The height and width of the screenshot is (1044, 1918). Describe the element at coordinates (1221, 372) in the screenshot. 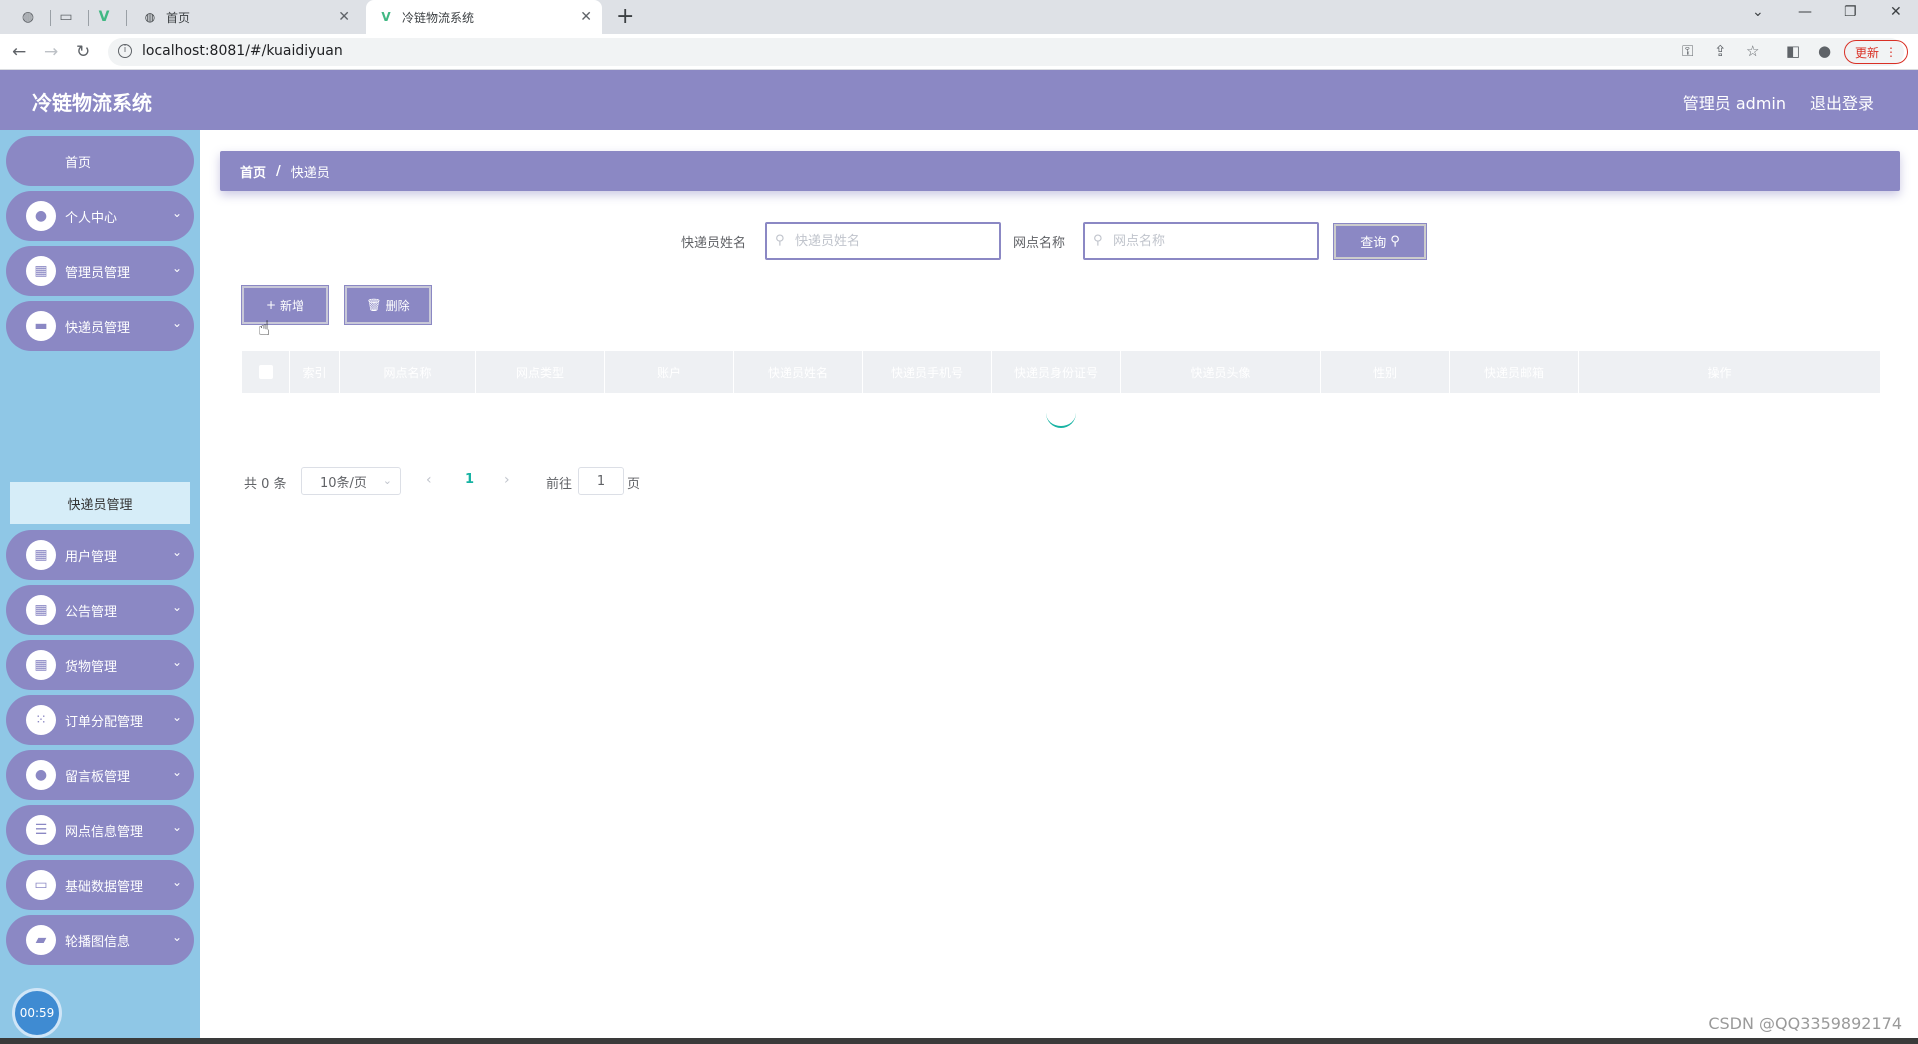

I see `column-header: 快递员头像` at that location.